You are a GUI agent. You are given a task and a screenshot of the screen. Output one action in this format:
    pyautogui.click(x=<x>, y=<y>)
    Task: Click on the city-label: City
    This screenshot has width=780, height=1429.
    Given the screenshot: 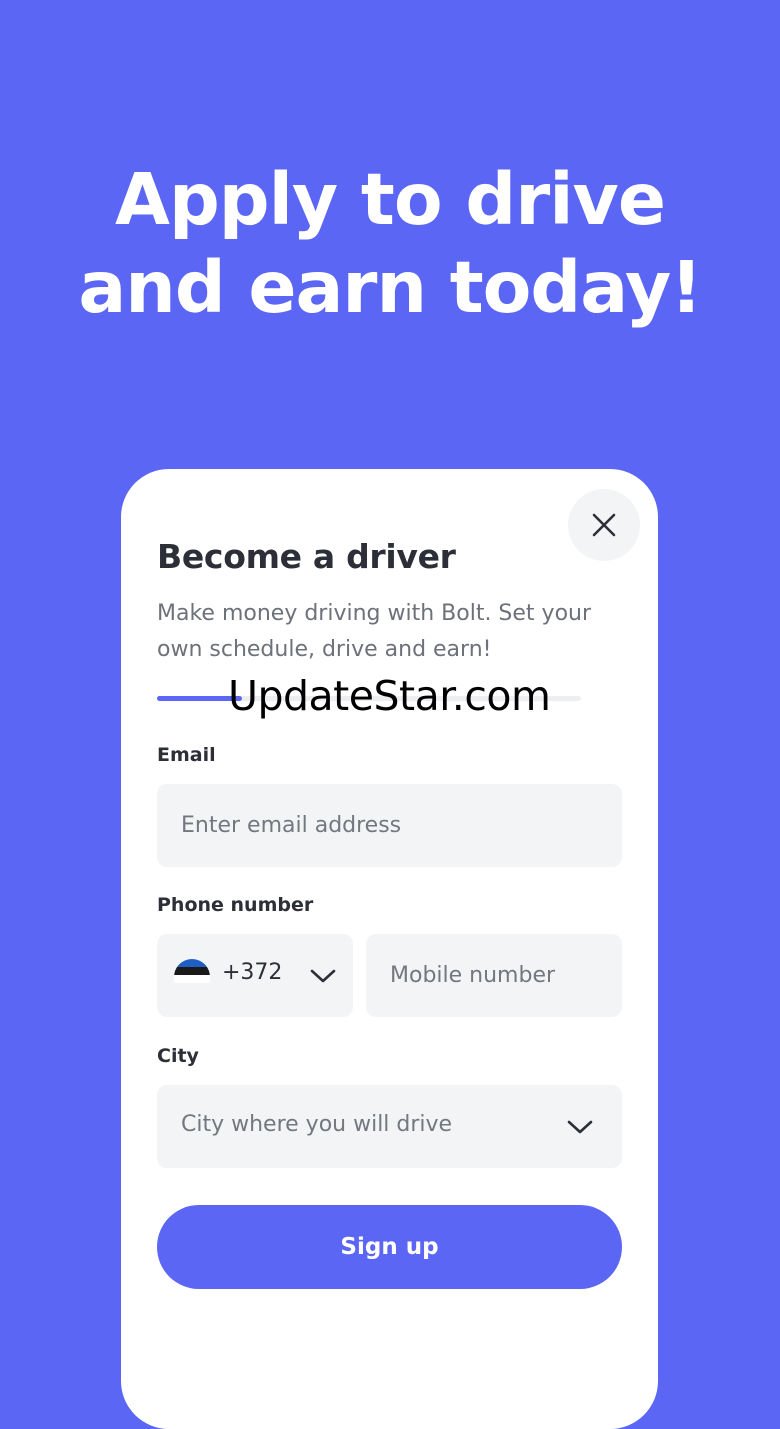 What is the action you would take?
    pyautogui.click(x=178, y=1056)
    